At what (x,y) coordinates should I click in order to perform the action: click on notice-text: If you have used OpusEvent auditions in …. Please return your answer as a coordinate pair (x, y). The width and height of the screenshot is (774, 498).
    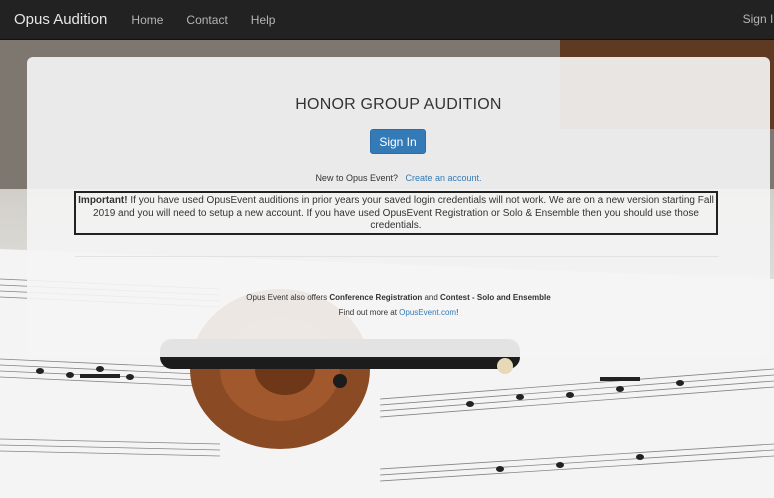
    Looking at the image, I should click on (403, 213).